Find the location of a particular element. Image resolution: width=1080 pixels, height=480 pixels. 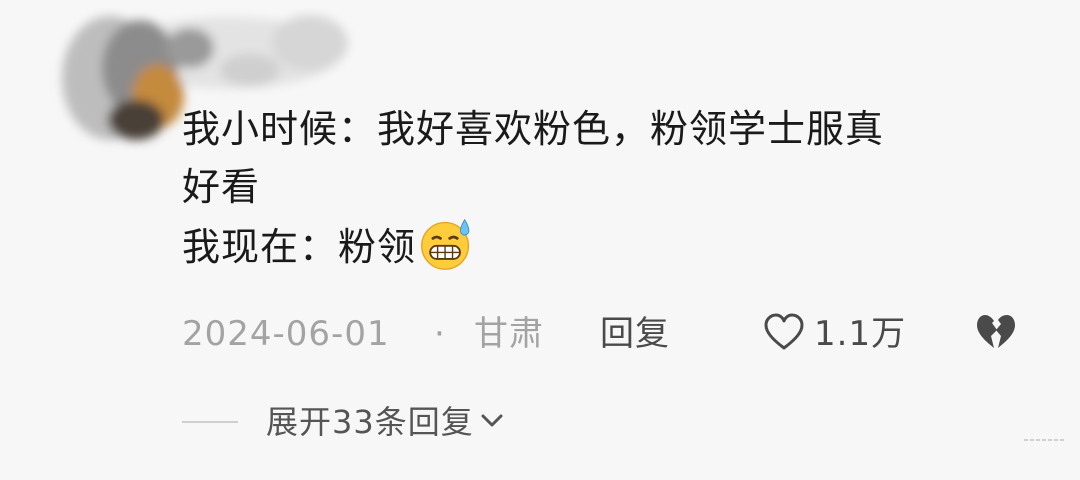

expand-replies: 展开33条回复 is located at coordinates (432, 422).